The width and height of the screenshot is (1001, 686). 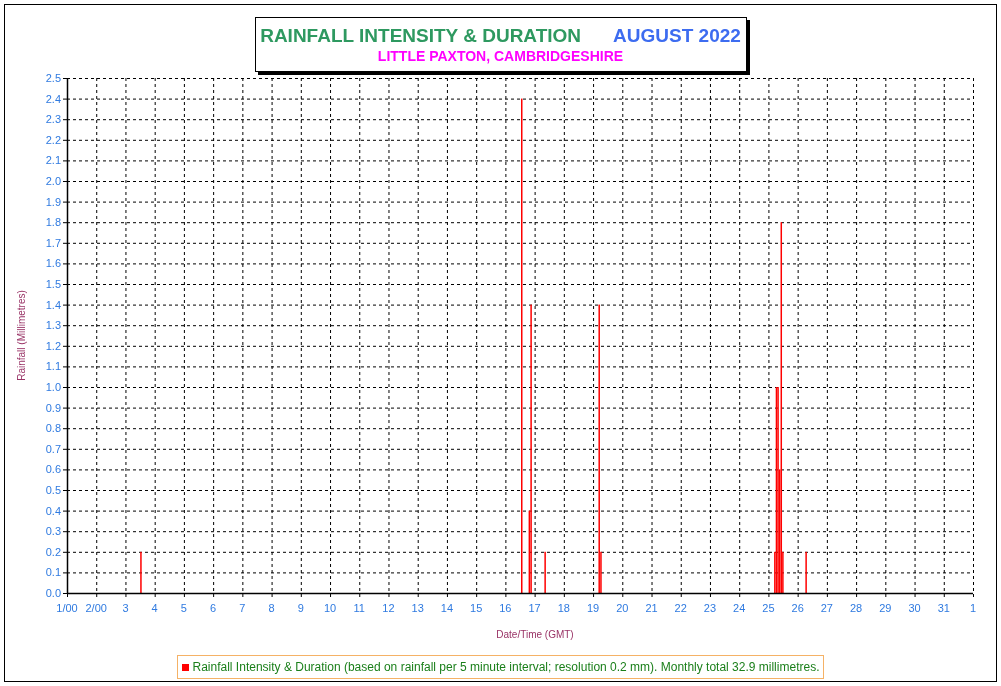 What do you see at coordinates (53, 593) in the screenshot?
I see `y-tick-label: 0.0` at bounding box center [53, 593].